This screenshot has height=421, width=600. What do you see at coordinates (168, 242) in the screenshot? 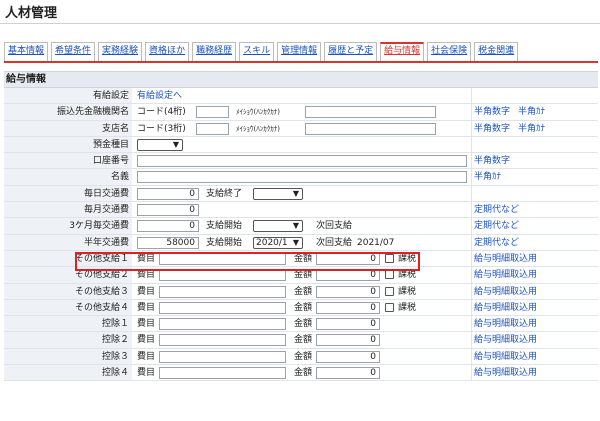
I see `halfyear-transport-input: 58000` at bounding box center [168, 242].